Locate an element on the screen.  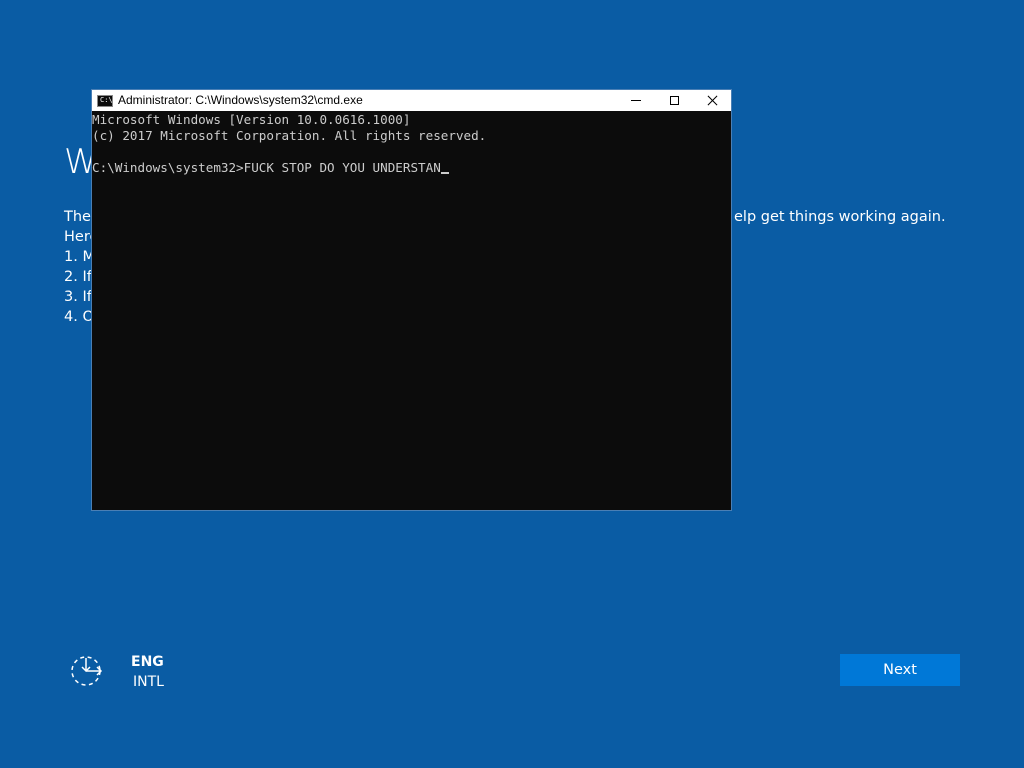
close-button is located at coordinates (712, 100).